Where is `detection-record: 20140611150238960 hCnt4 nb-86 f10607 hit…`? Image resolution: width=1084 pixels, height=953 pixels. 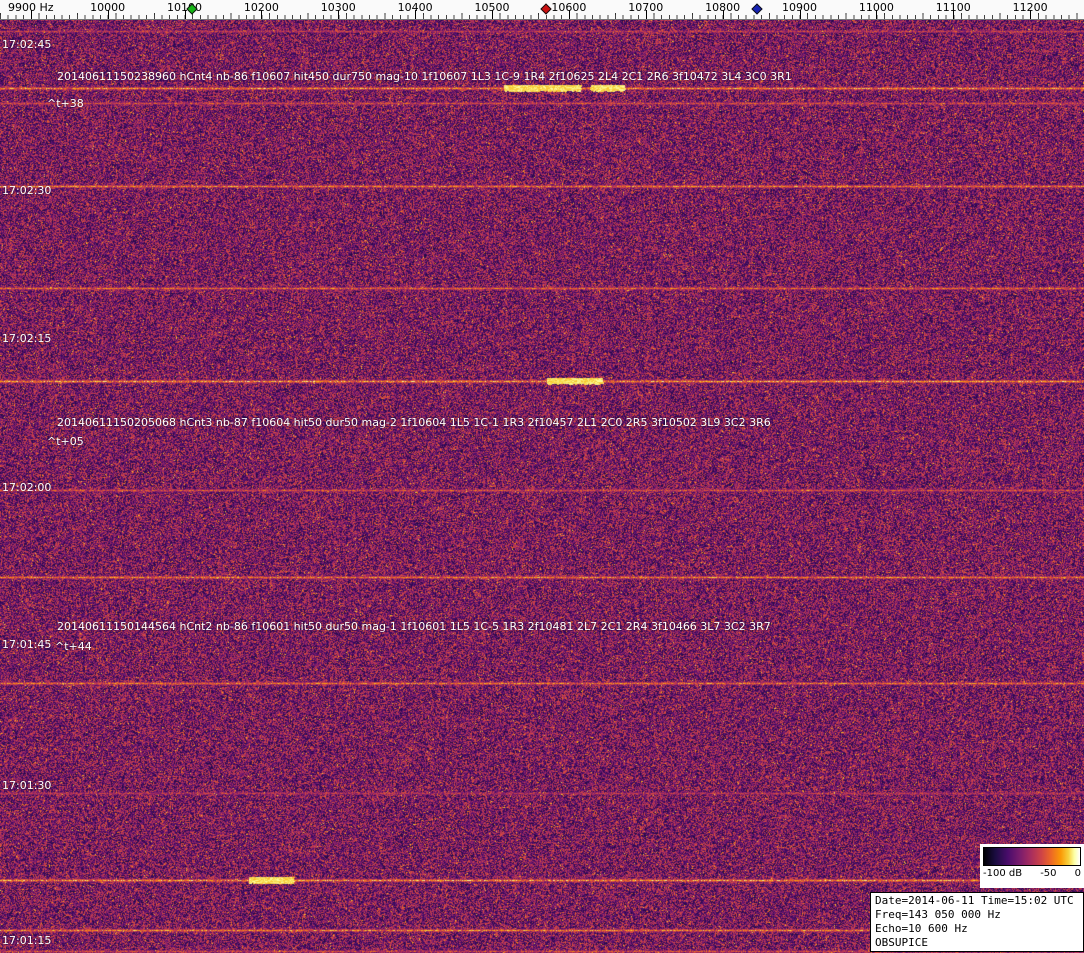 detection-record: 20140611150238960 hCnt4 nb-86 f10607 hit… is located at coordinates (424, 77).